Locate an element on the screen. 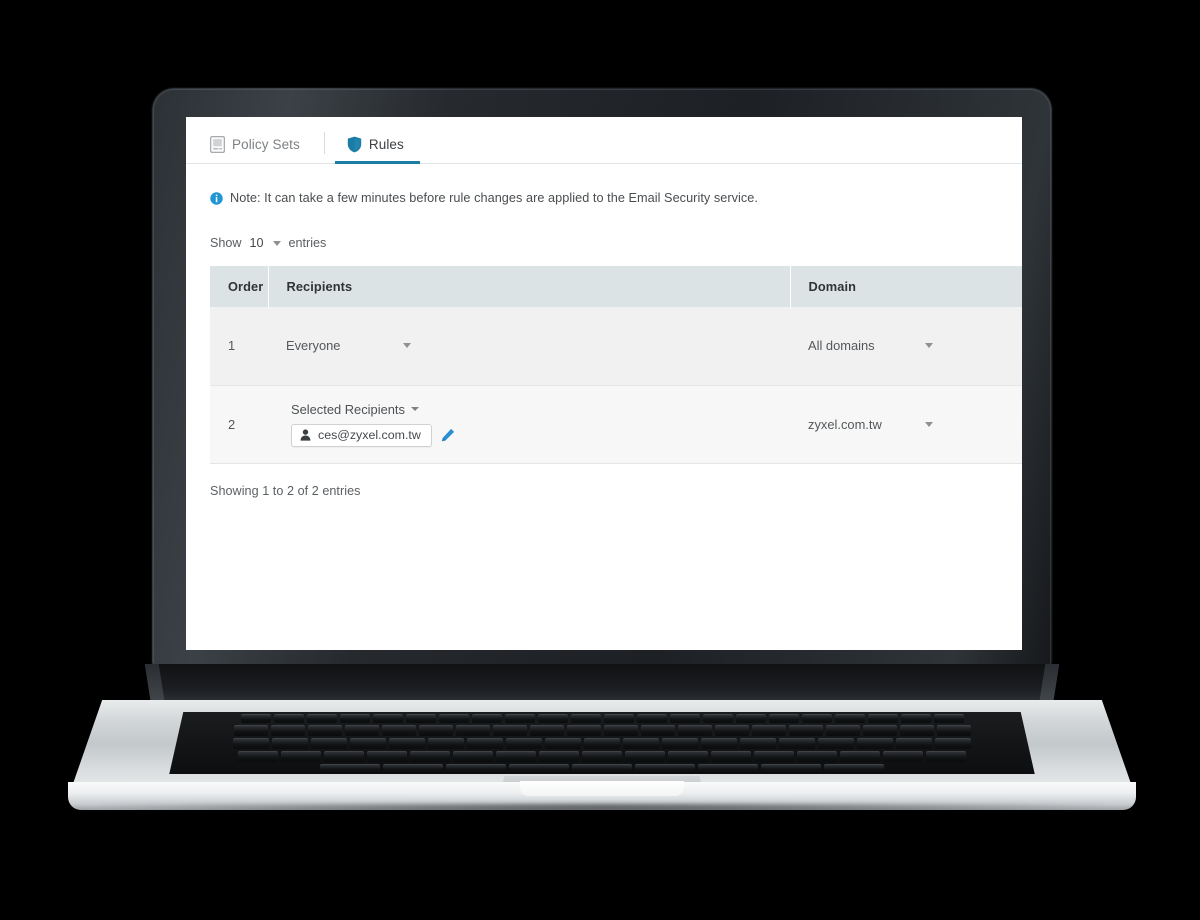  pencil-icon is located at coordinates (448, 435).